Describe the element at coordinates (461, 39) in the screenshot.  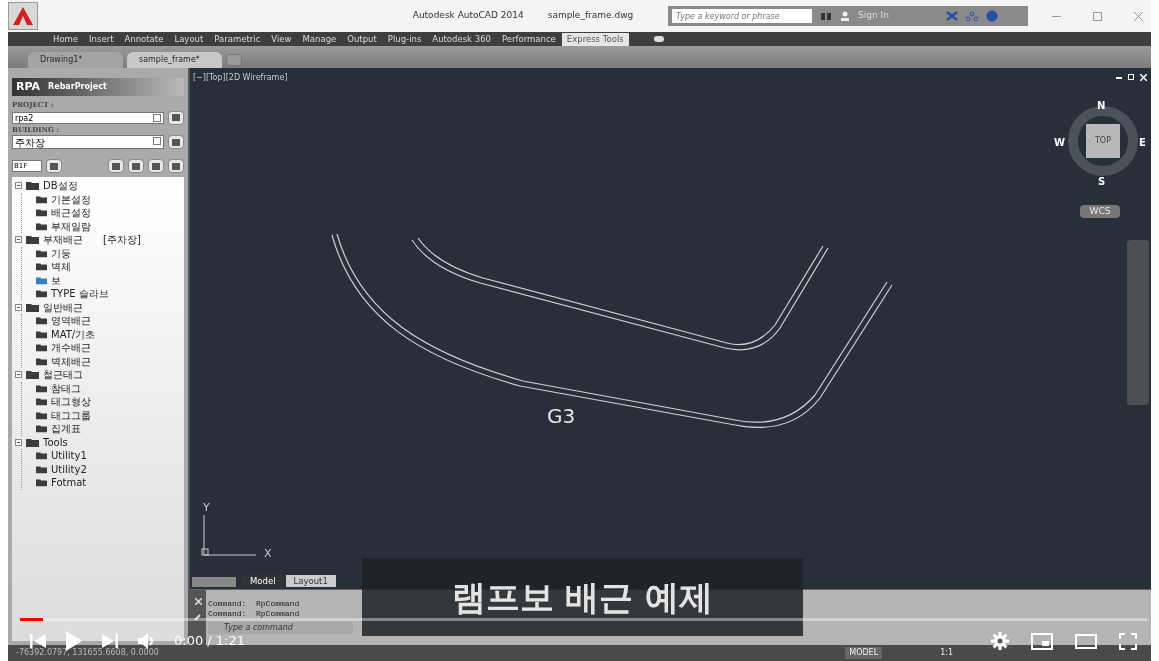
I see `ribbon-tab: Autodesk 360` at that location.